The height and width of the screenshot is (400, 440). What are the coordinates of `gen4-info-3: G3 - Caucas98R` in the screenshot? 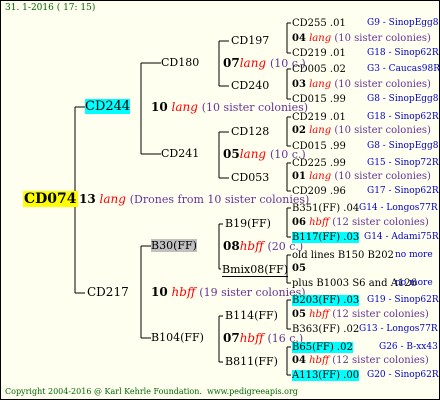 It's located at (403, 69).